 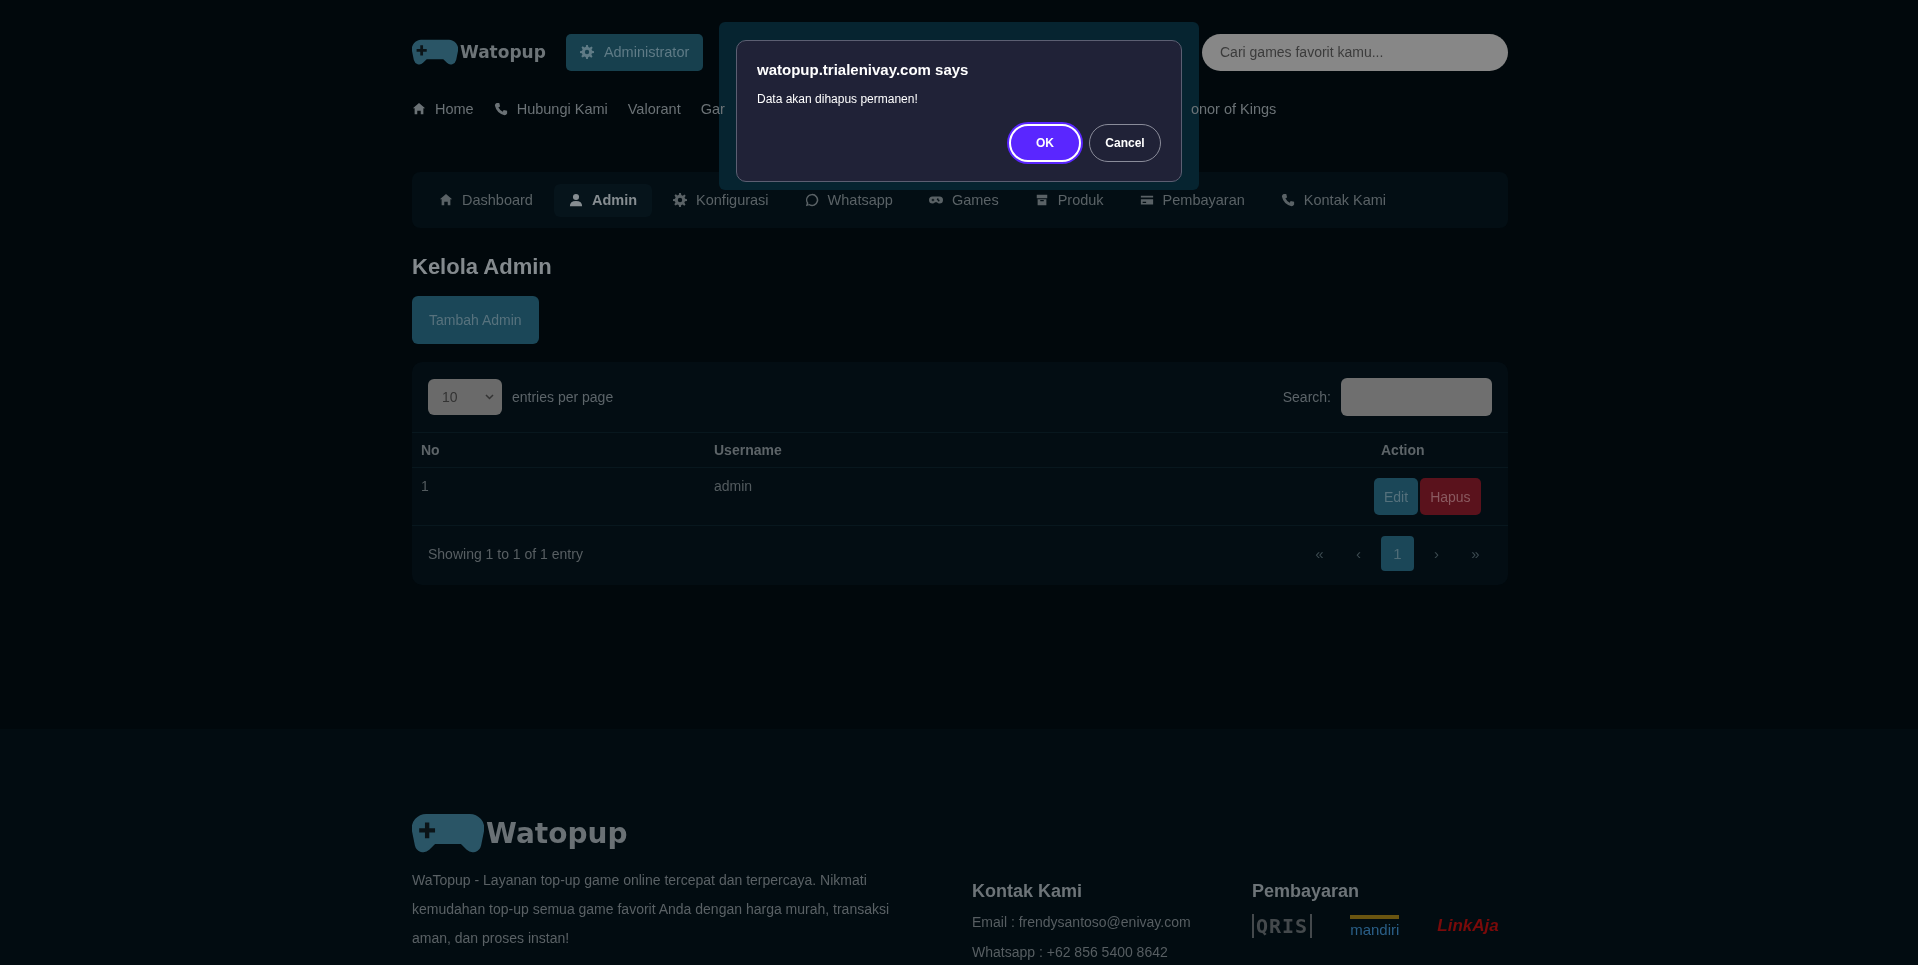 What do you see at coordinates (475, 320) in the screenshot?
I see `add-admin-button: Tambah Admin` at bounding box center [475, 320].